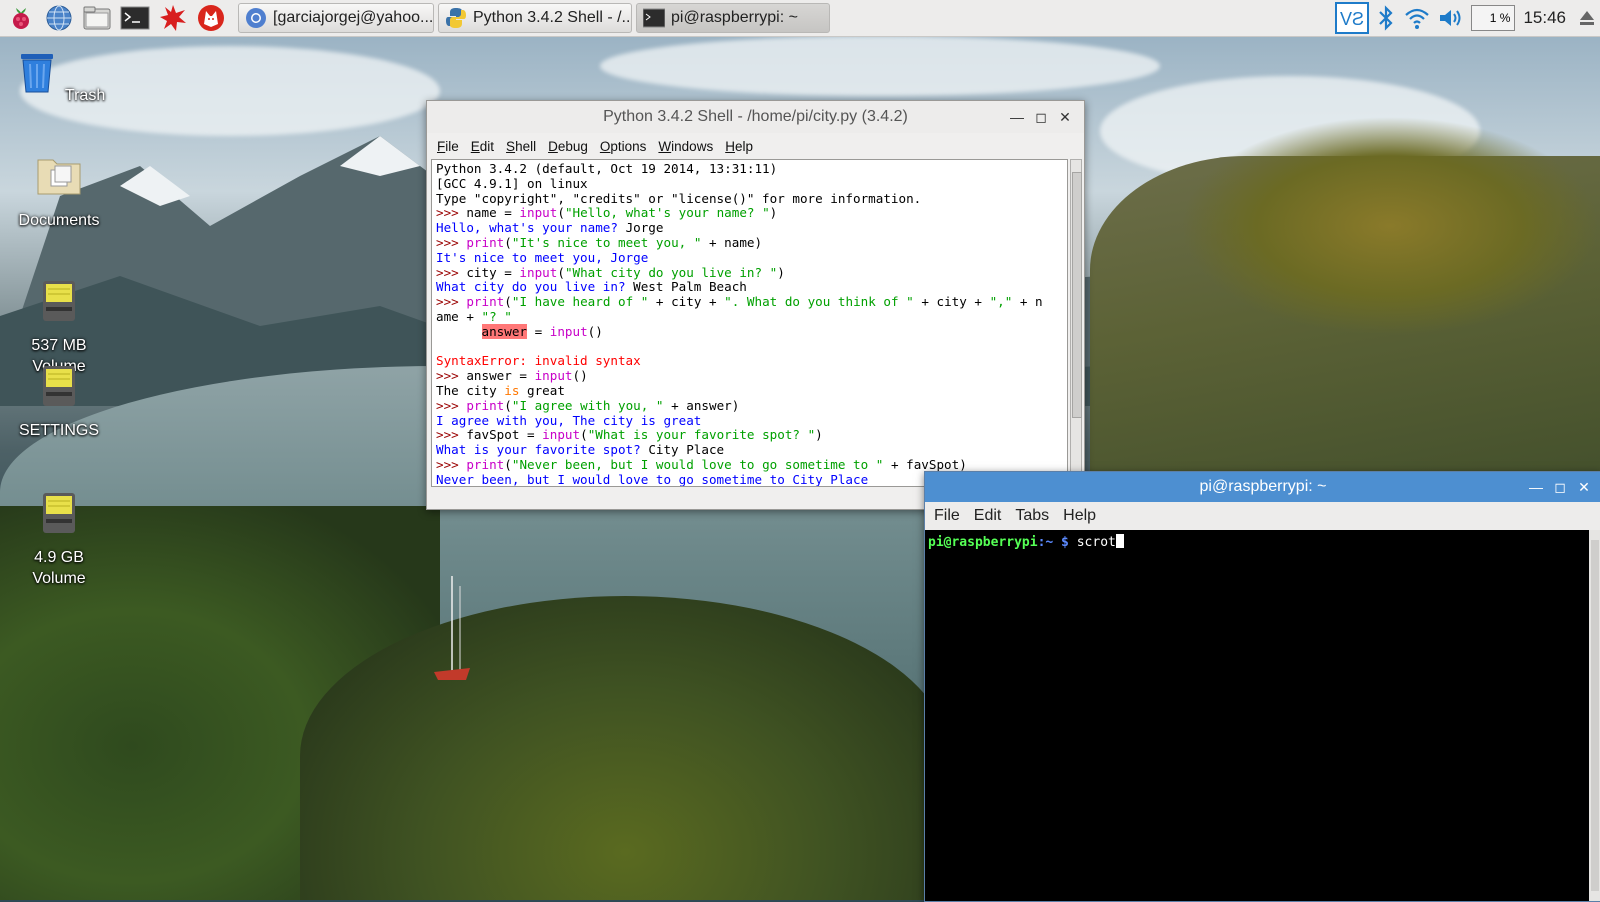  Describe the element at coordinates (21, 18) in the screenshot. I see `raspberry-menu-icon` at that location.